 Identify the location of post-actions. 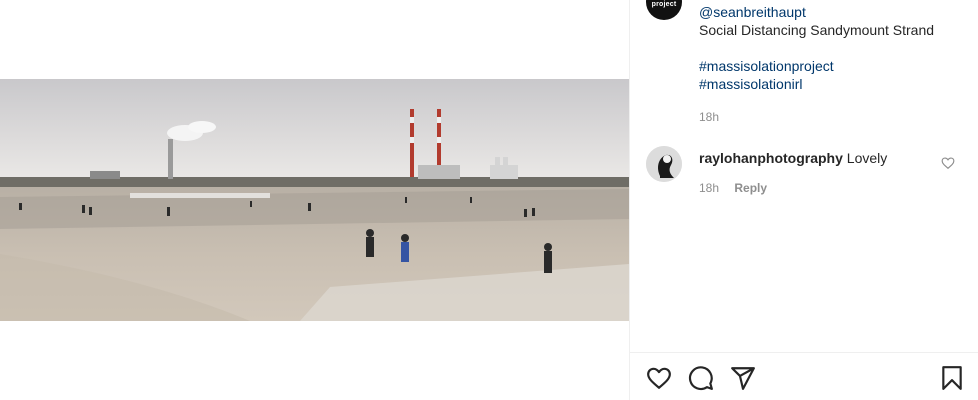
(804, 376).